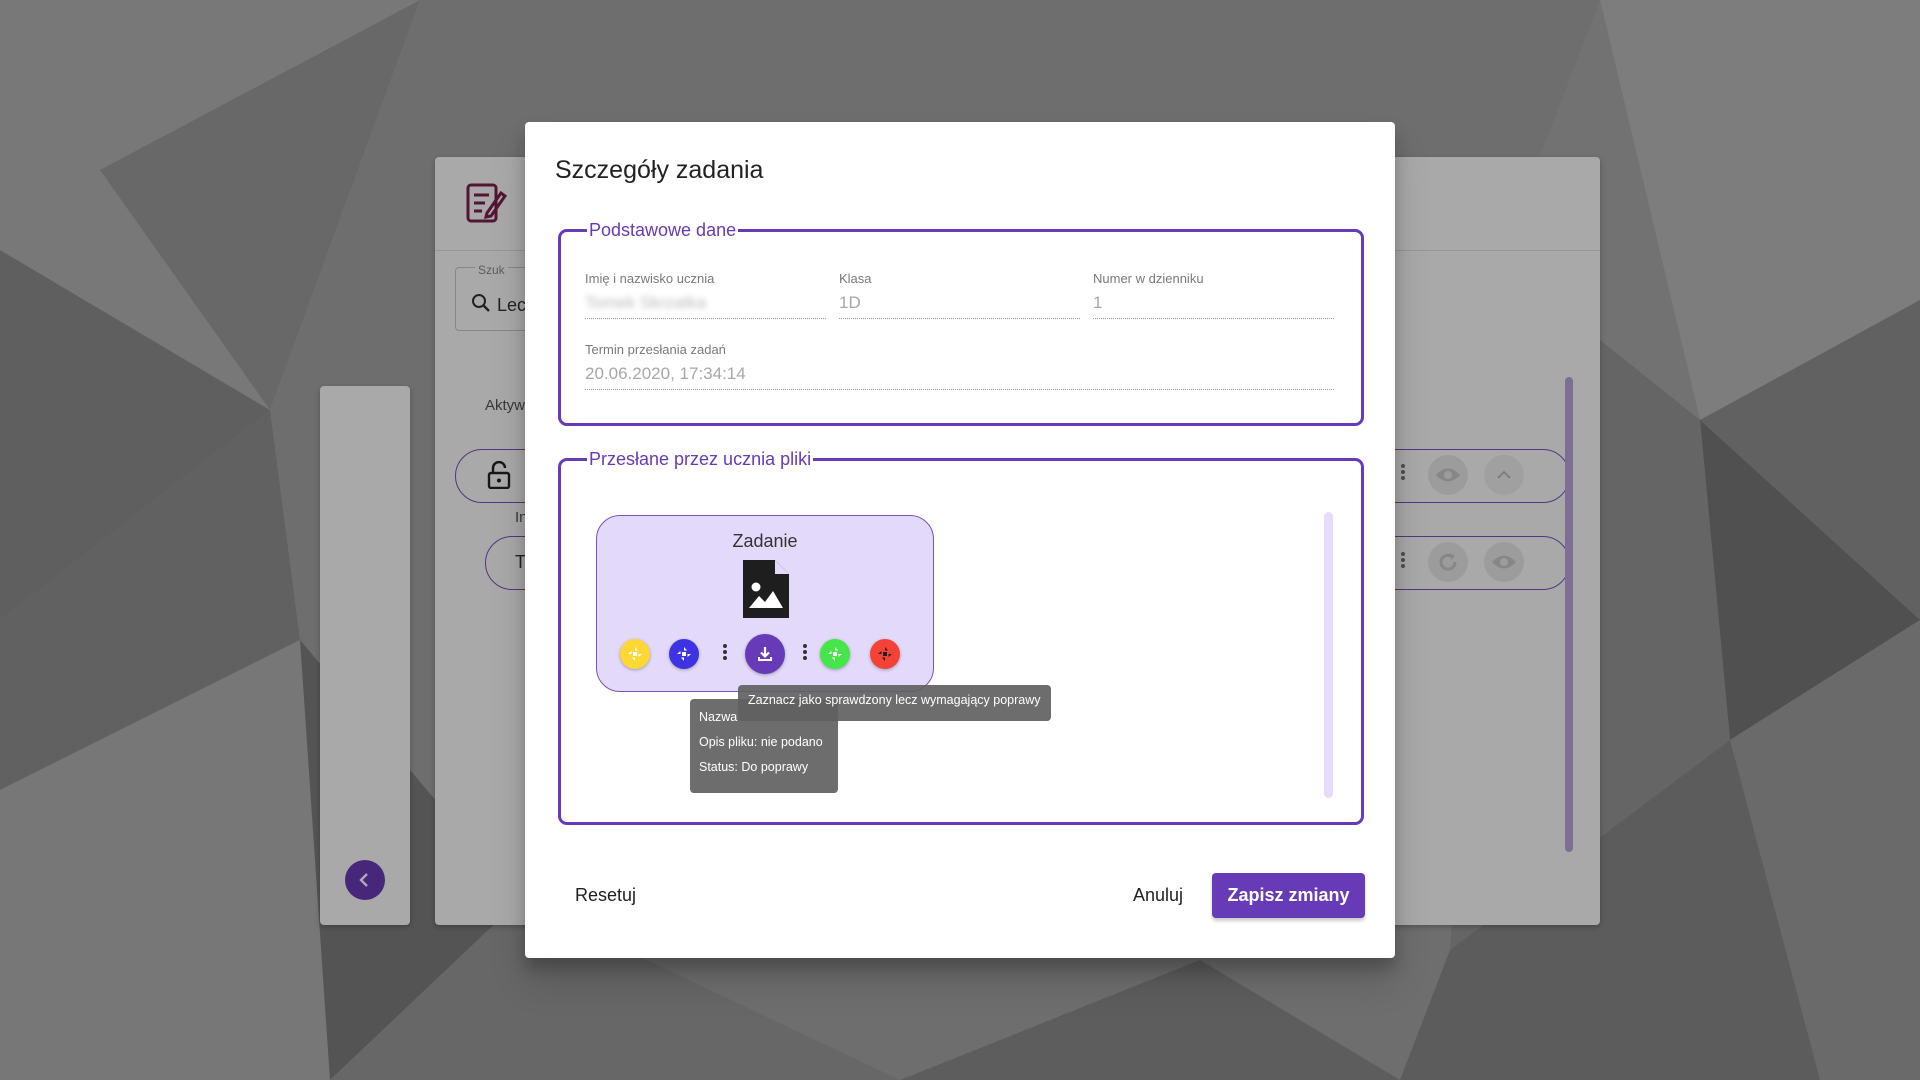 Image resolution: width=1920 pixels, height=1080 pixels. What do you see at coordinates (650, 278) in the screenshot?
I see `field-label: Imię i nazwisko ucznia` at bounding box center [650, 278].